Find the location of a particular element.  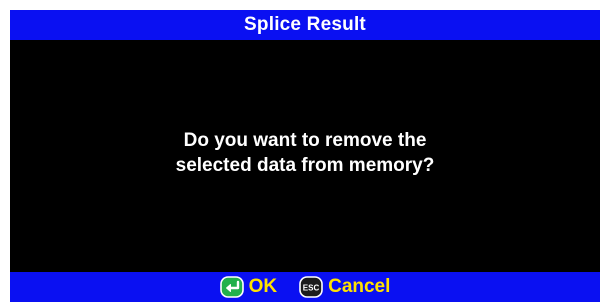

esc-key-icon: ESC is located at coordinates (311, 287).